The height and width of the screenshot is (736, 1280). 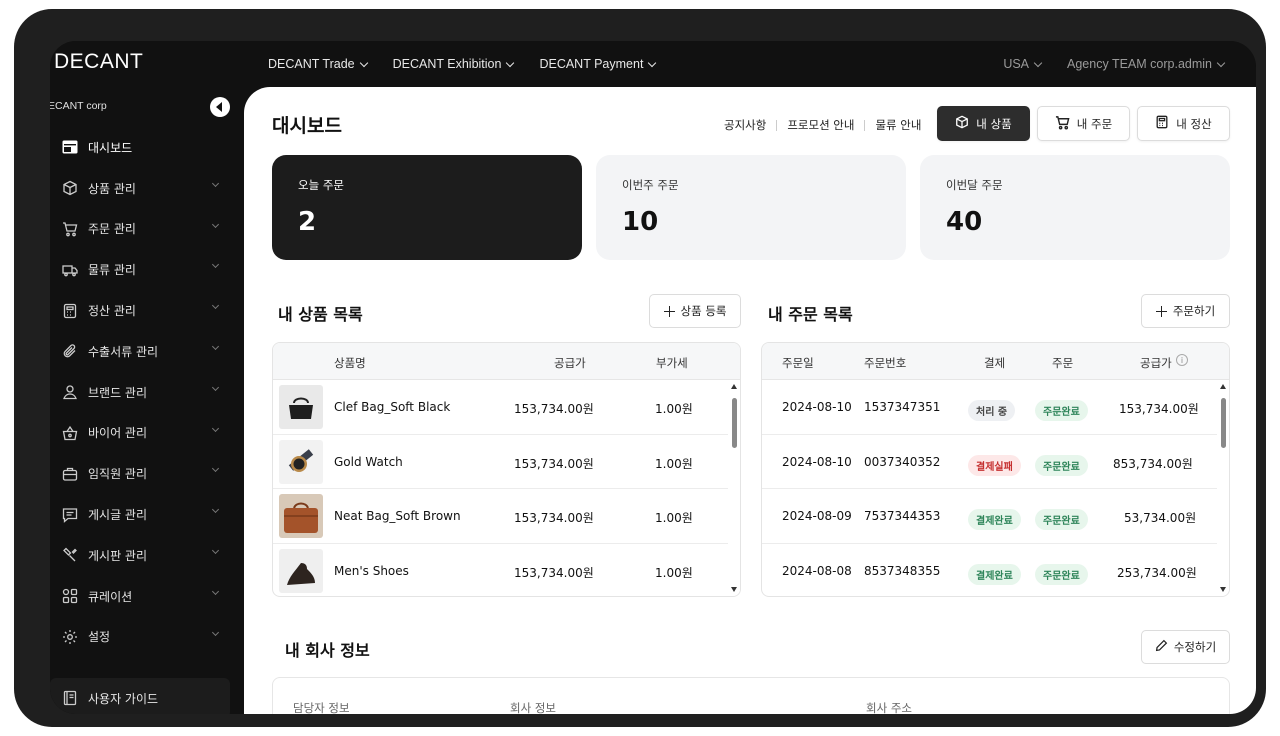 What do you see at coordinates (820, 125) in the screenshot?
I see `promotion-link: 프로모션 안내` at bounding box center [820, 125].